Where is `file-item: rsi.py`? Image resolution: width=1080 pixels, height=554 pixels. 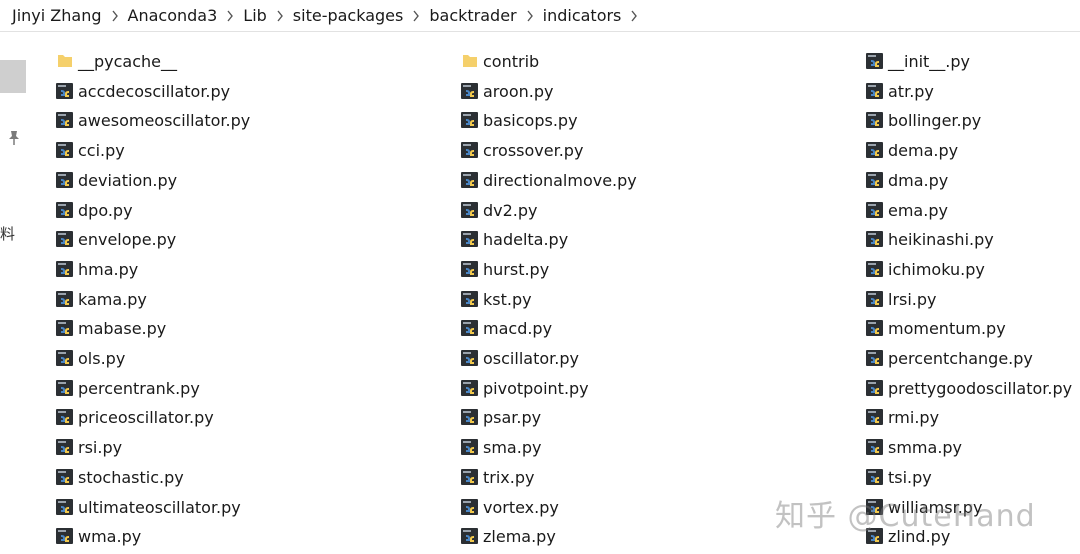 file-item: rsi.py is located at coordinates (88, 447).